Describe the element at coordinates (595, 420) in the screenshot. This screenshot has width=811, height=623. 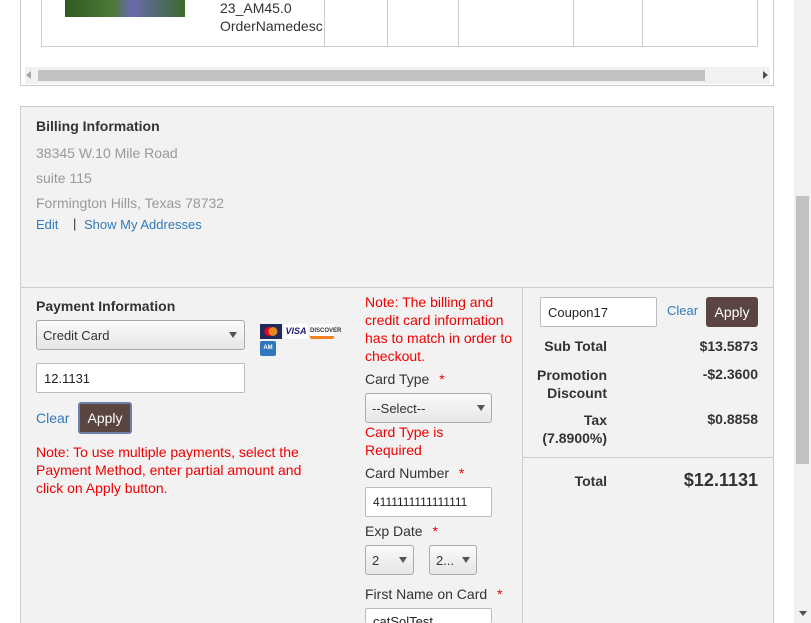
I see `tax-label-line1: Tax` at that location.